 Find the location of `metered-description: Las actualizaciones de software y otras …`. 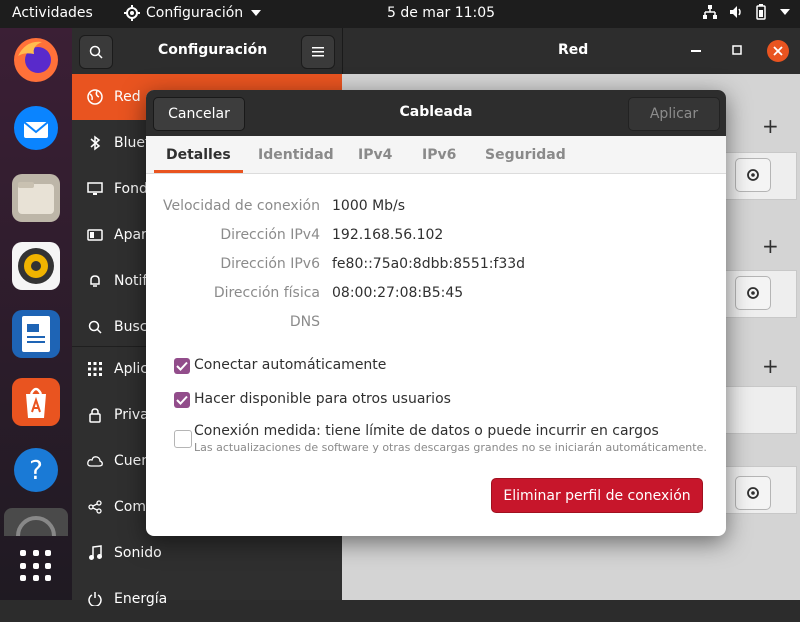

metered-description: Las actualizaciones de software y otras … is located at coordinates (450, 447).